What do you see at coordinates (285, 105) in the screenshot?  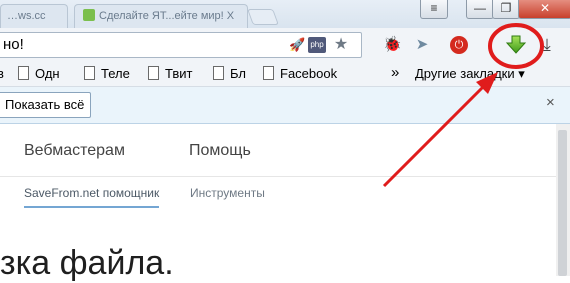 I see `download-infobar: Показать всё ×` at bounding box center [285, 105].